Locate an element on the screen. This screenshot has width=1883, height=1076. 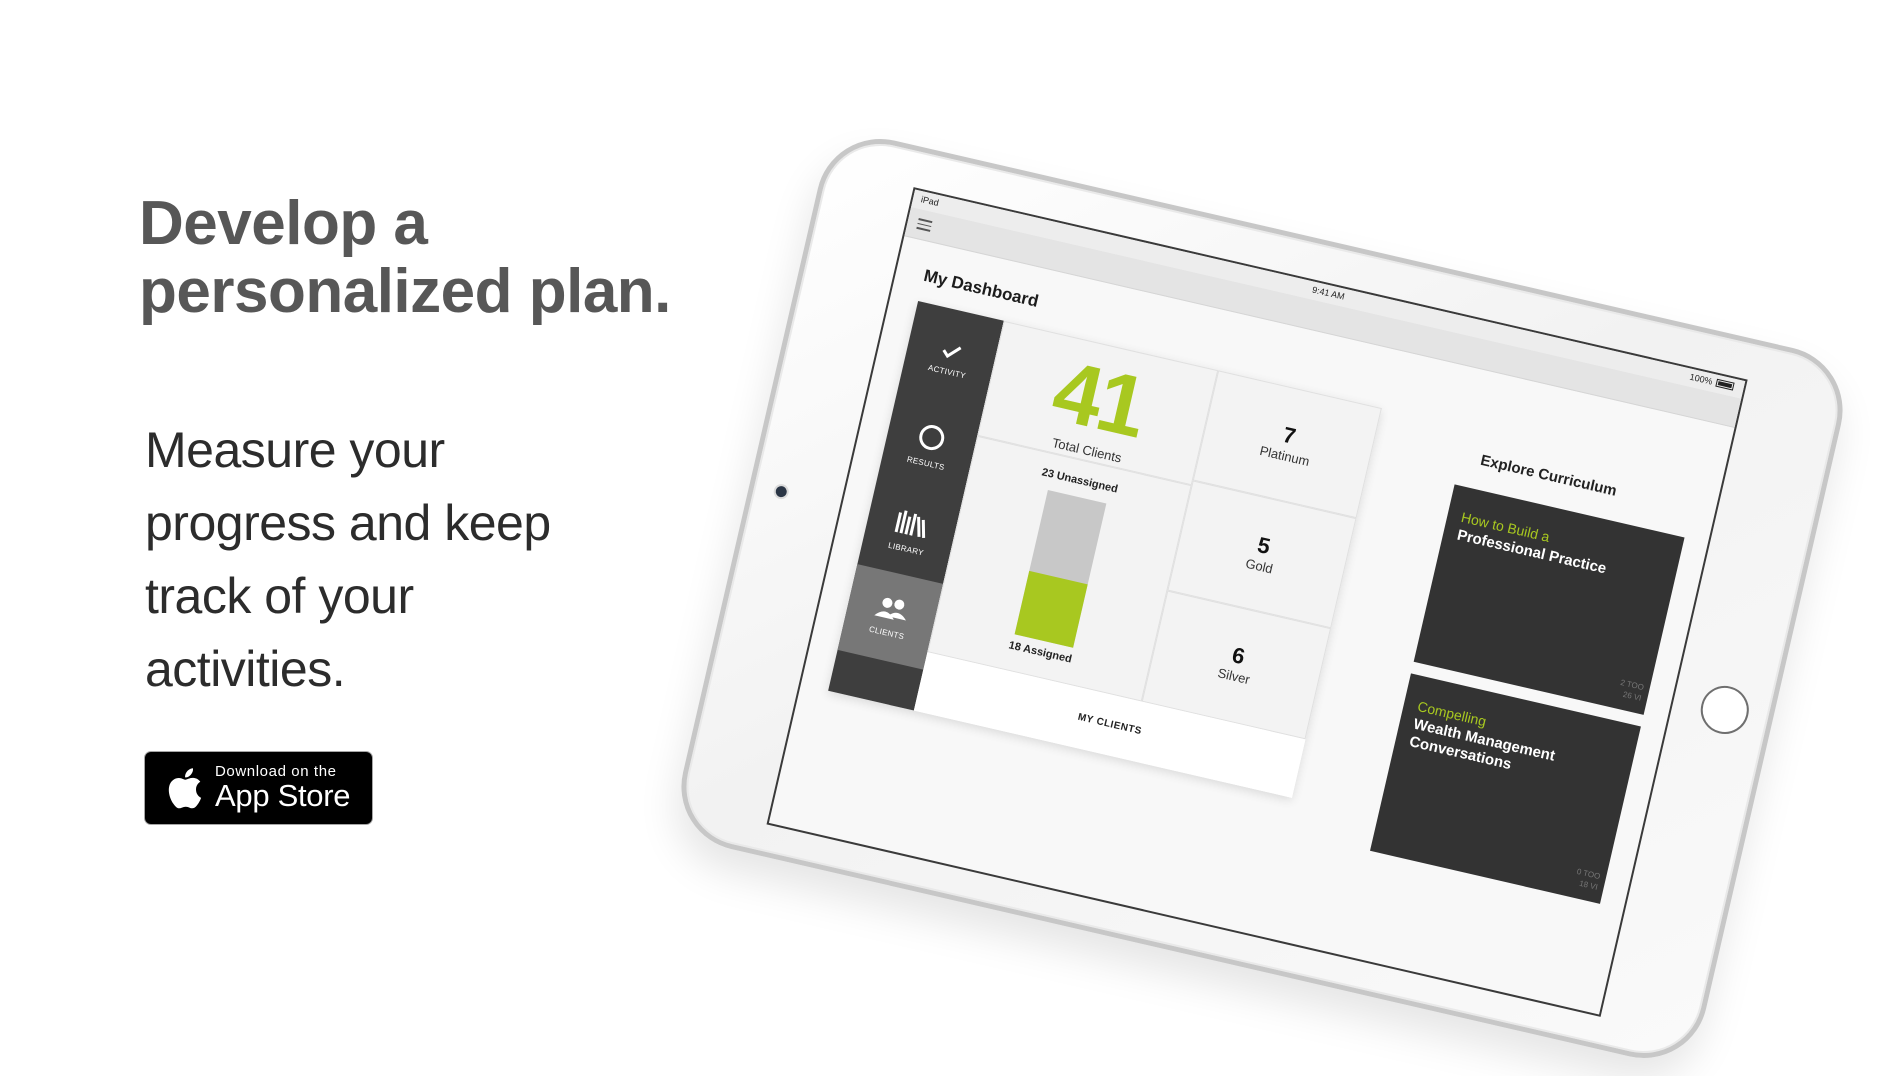
rail-label: LIBRARY is located at coordinates (906, 549).